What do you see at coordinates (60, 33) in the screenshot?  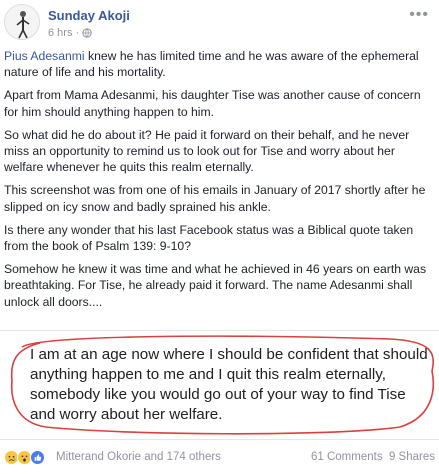 I see `post-time: 6 hrs` at bounding box center [60, 33].